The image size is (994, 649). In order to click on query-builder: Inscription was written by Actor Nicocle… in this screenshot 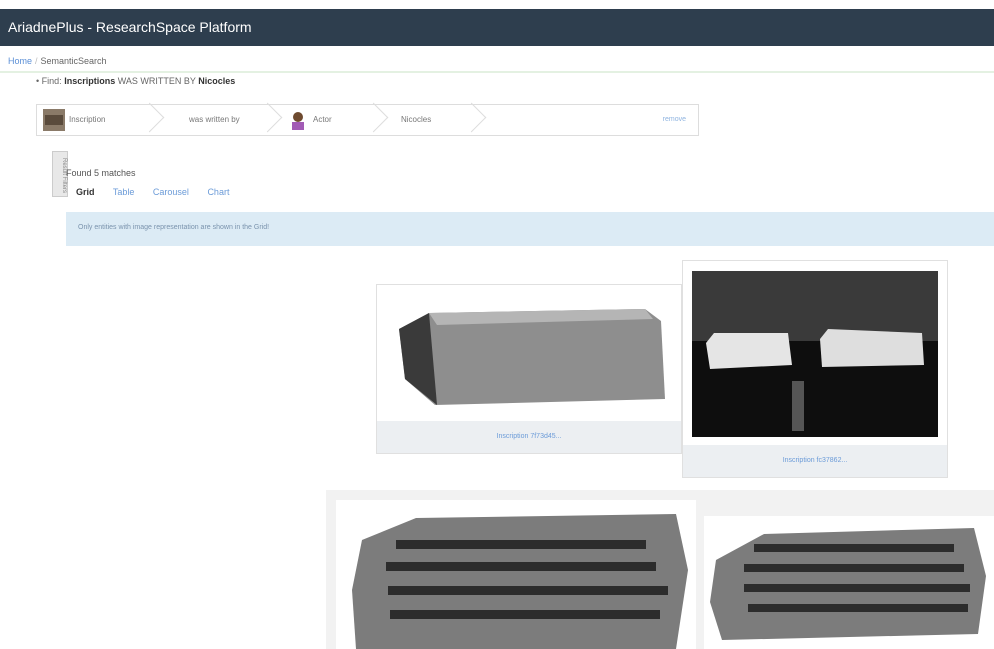, I will do `click(367, 119)`.